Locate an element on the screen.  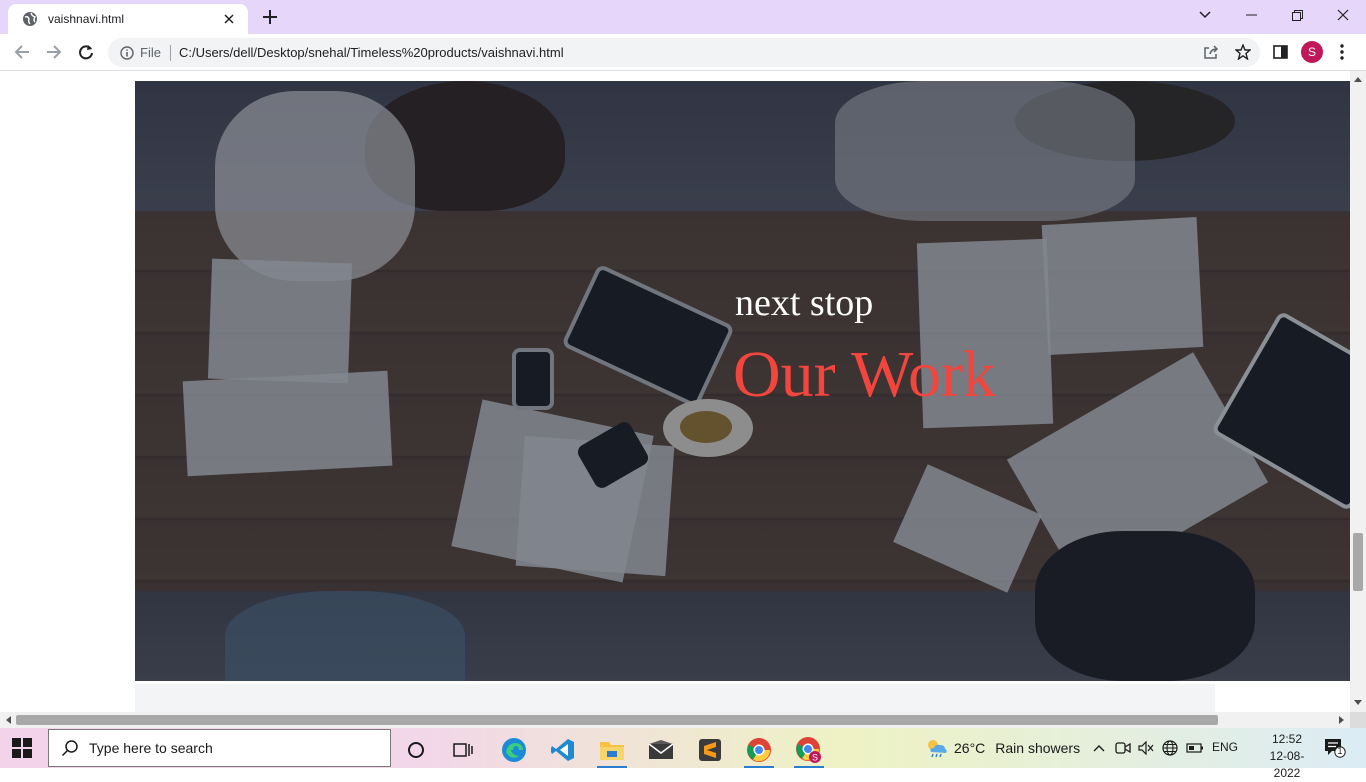
next-section-strip is located at coordinates (675, 698).